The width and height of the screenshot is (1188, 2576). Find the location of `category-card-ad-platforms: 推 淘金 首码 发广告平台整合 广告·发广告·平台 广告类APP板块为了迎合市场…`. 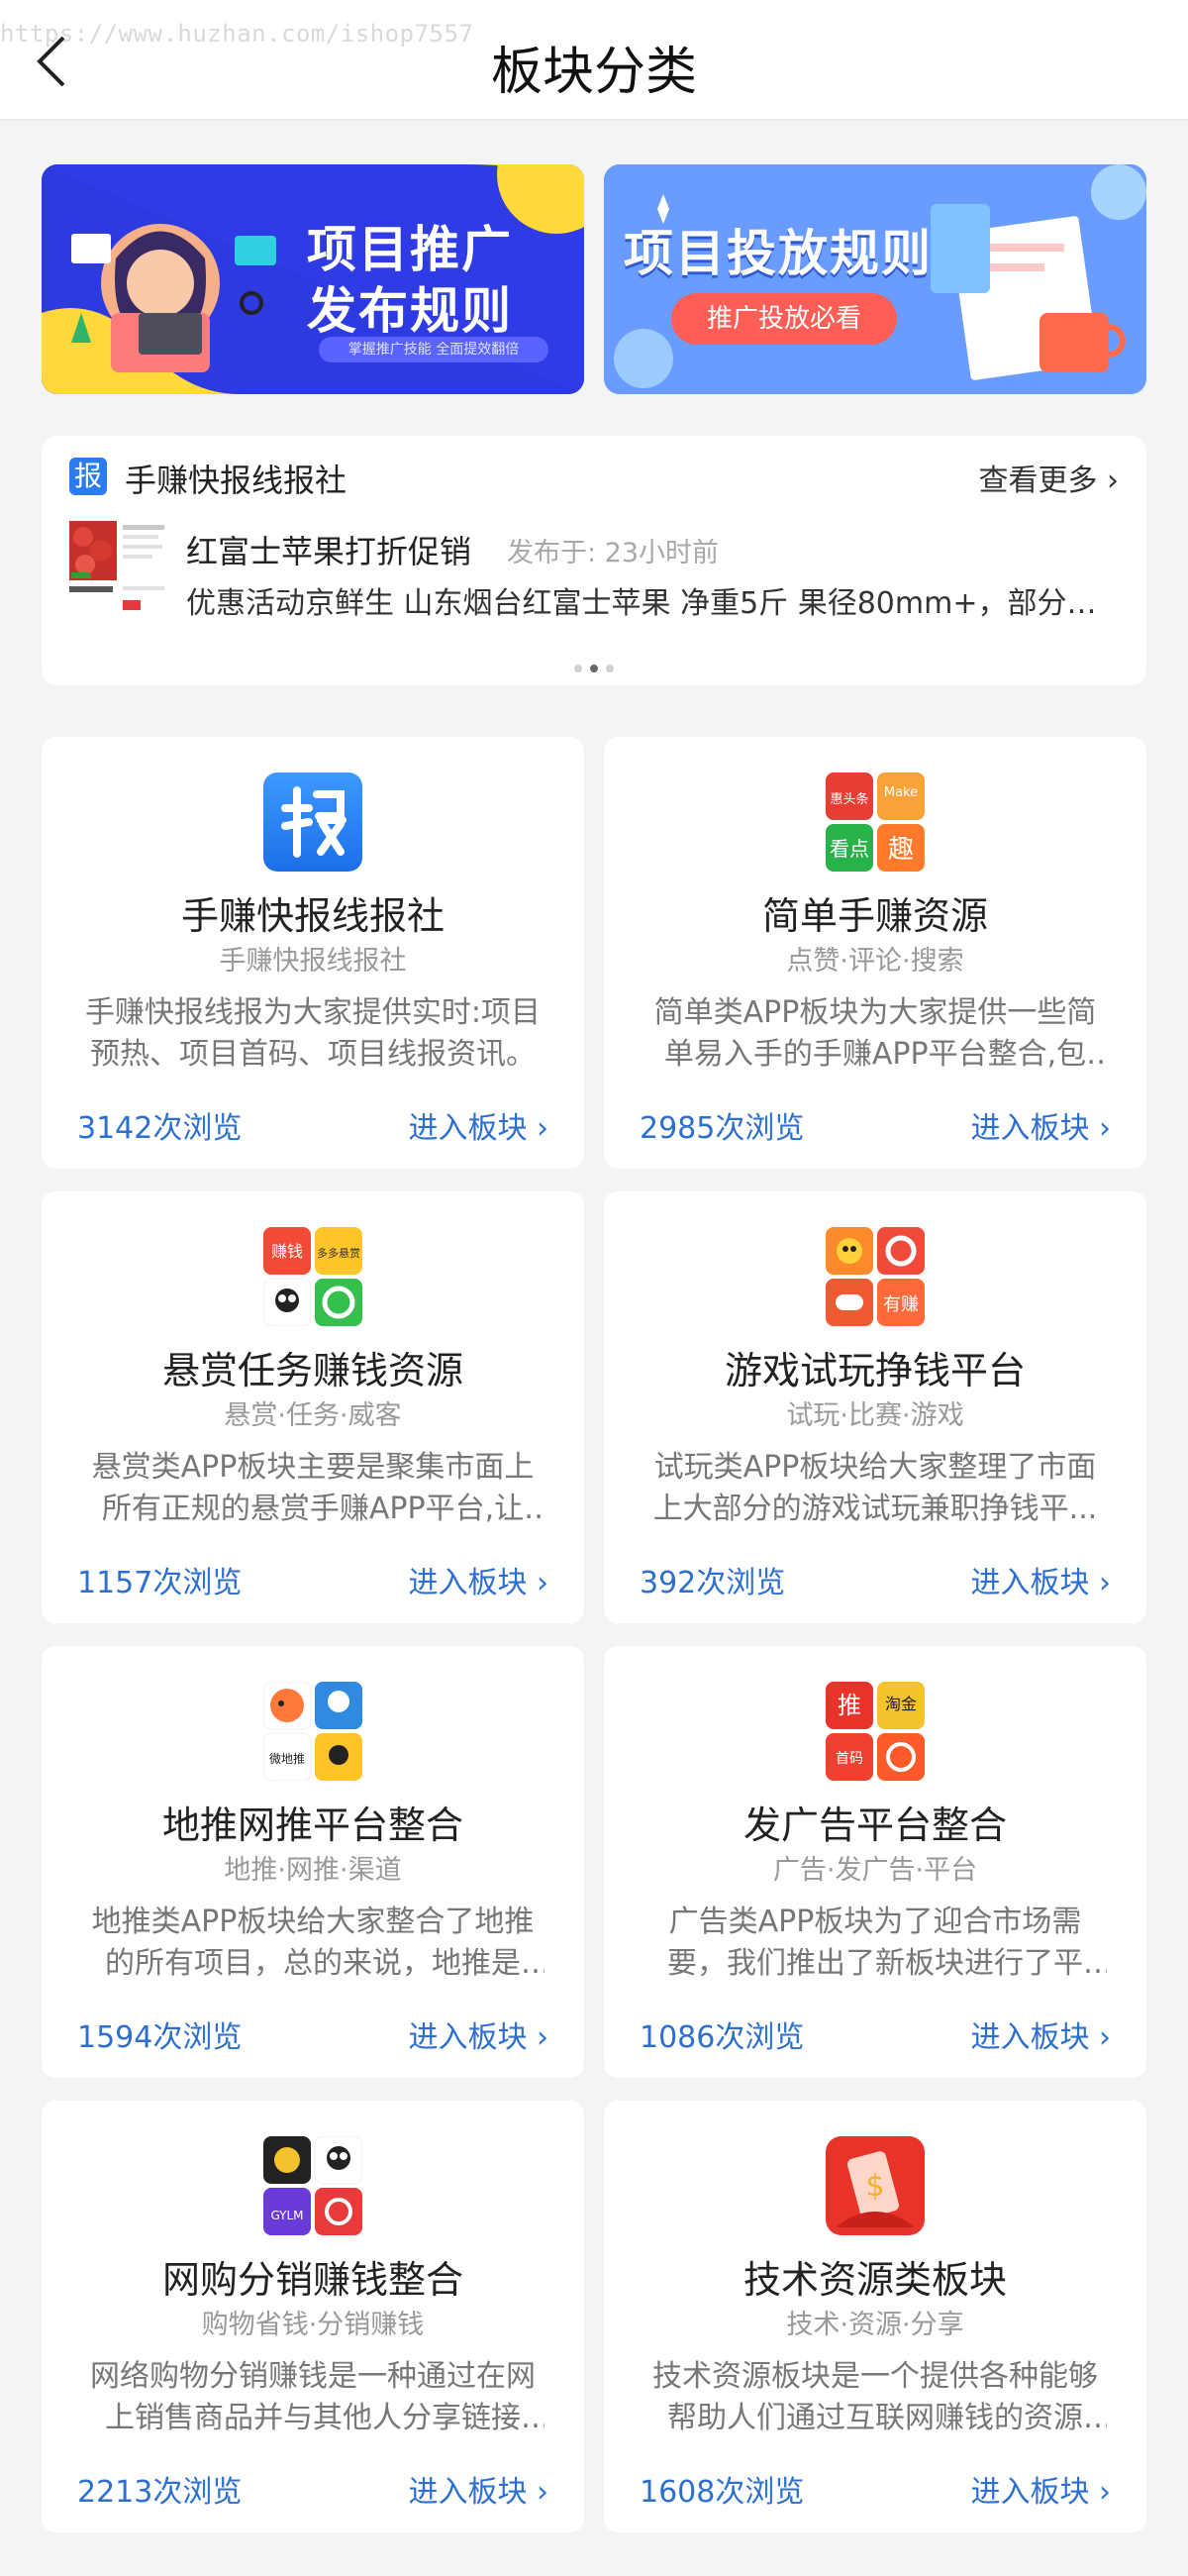

category-card-ad-platforms: 推 淘金 首码 发广告平台整合 广告·发广告·平台 广告类APP板块为了迎合市场… is located at coordinates (875, 1862).